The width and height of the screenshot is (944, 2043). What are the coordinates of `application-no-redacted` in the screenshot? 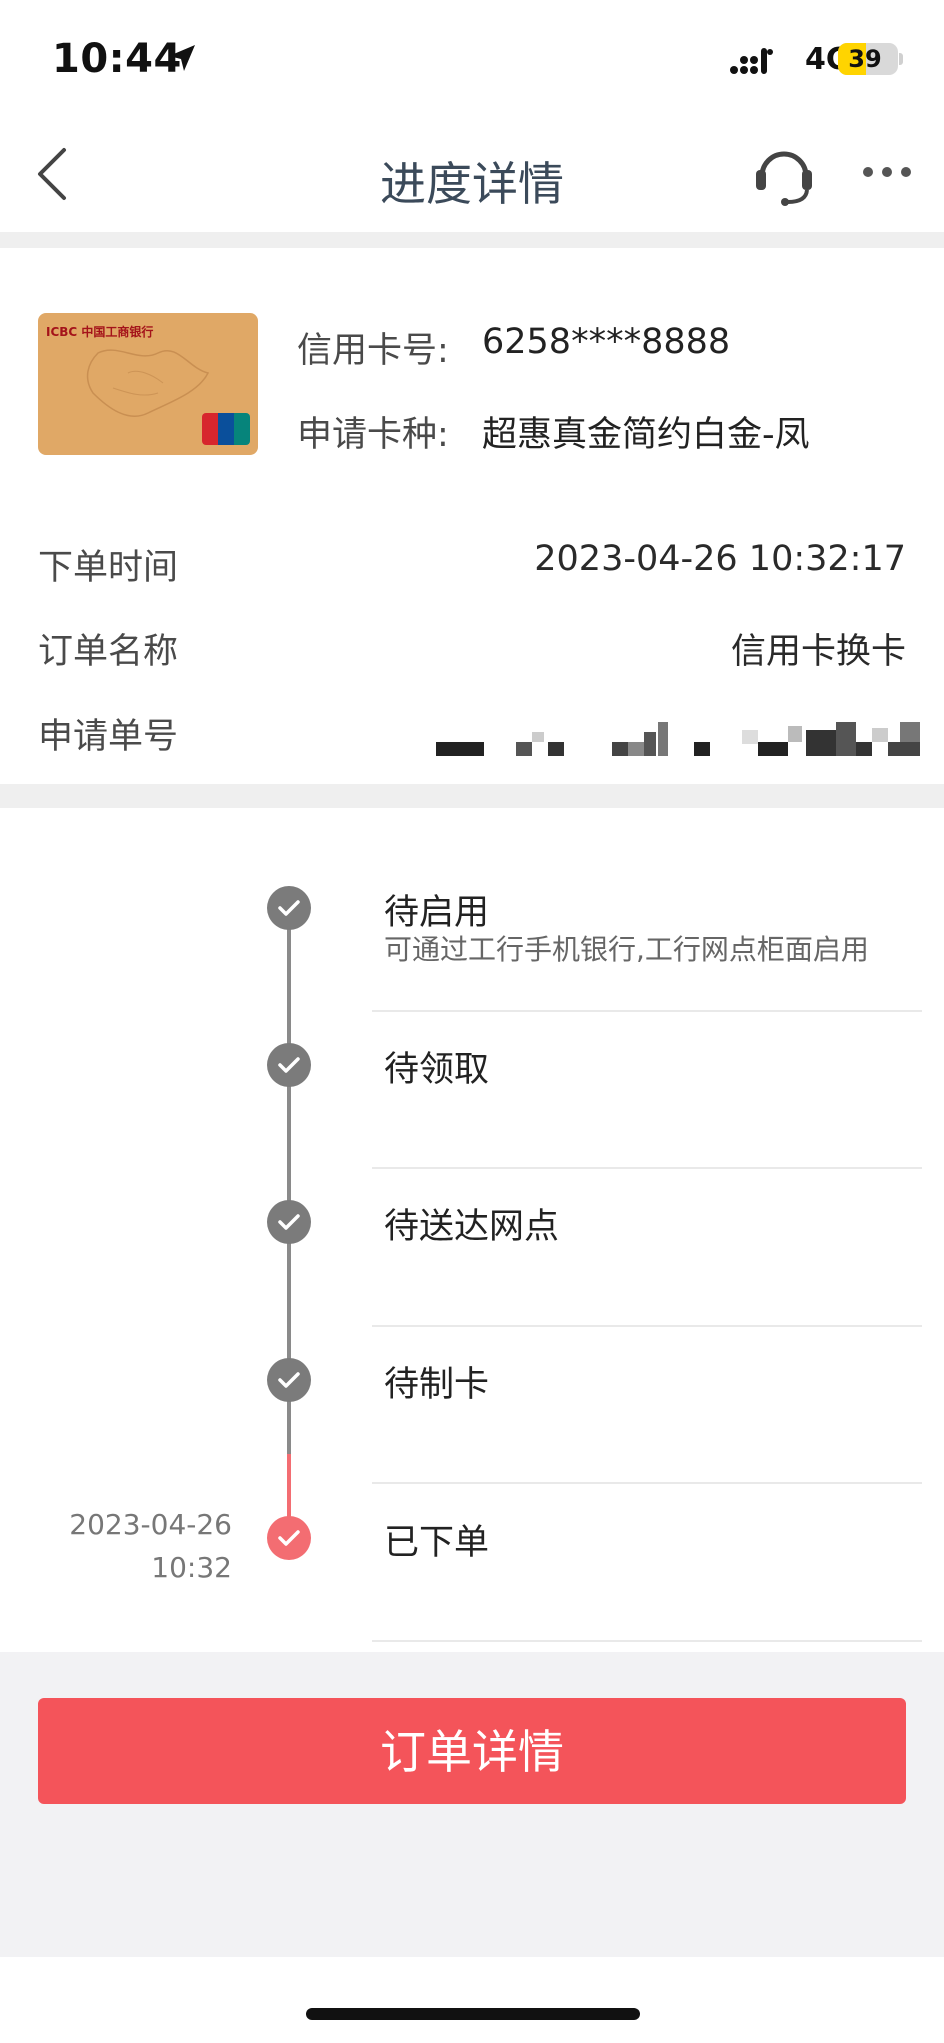 It's located at (678, 739).